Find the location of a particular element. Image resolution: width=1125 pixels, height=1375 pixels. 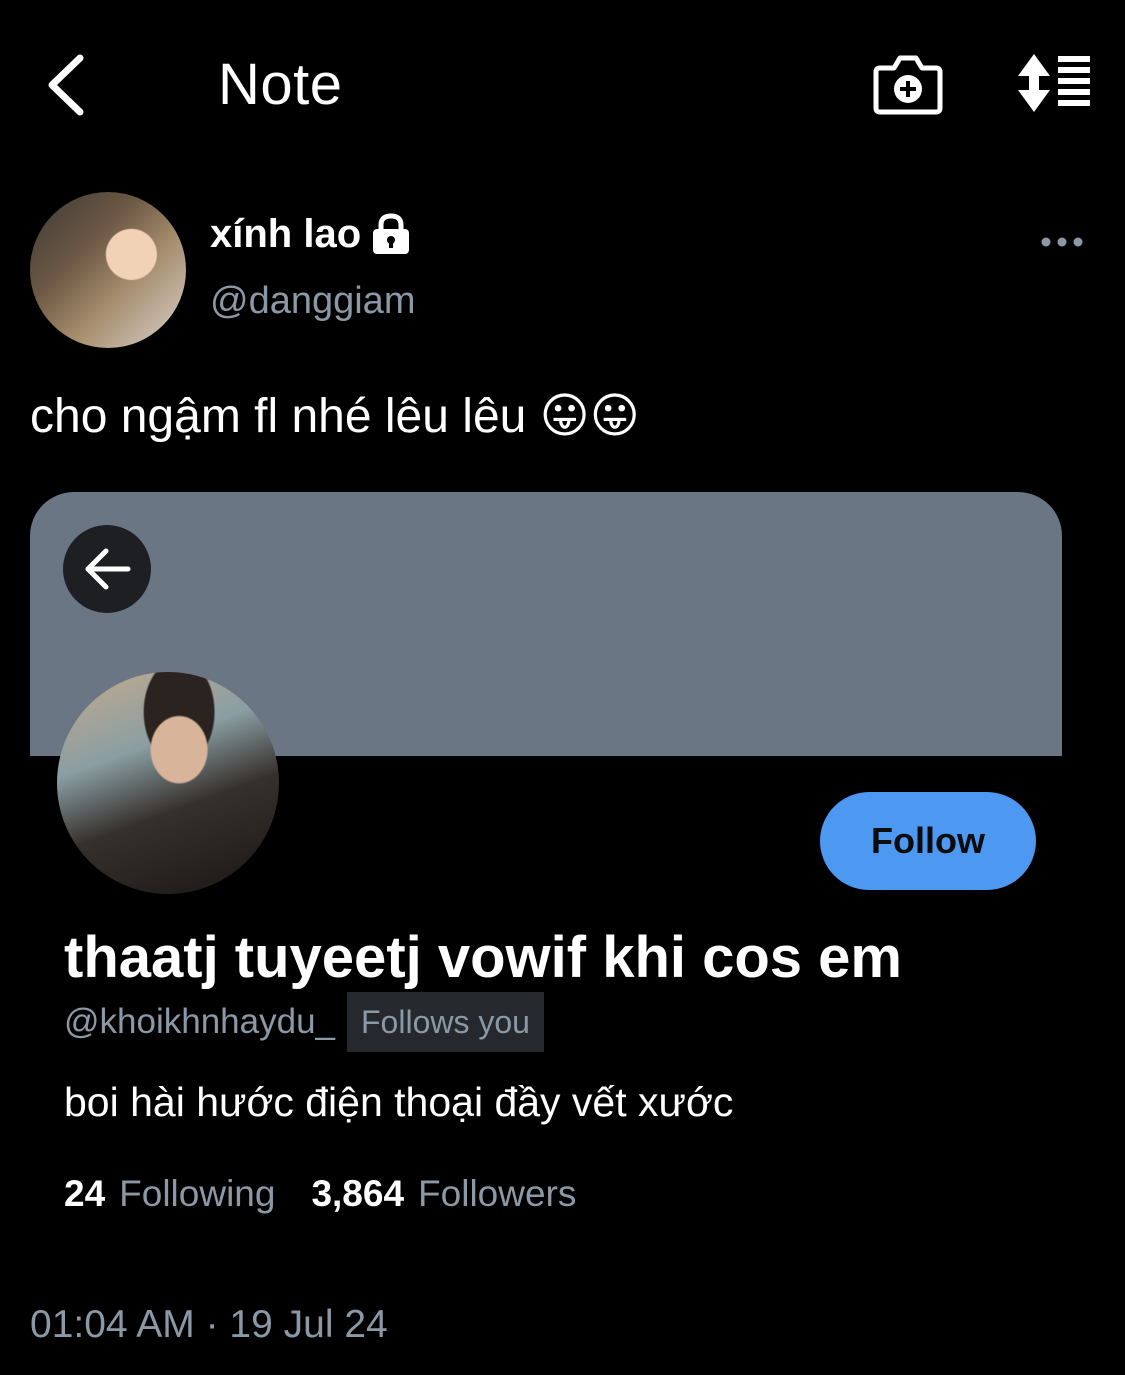

camera-button is located at coordinates (908, 83).